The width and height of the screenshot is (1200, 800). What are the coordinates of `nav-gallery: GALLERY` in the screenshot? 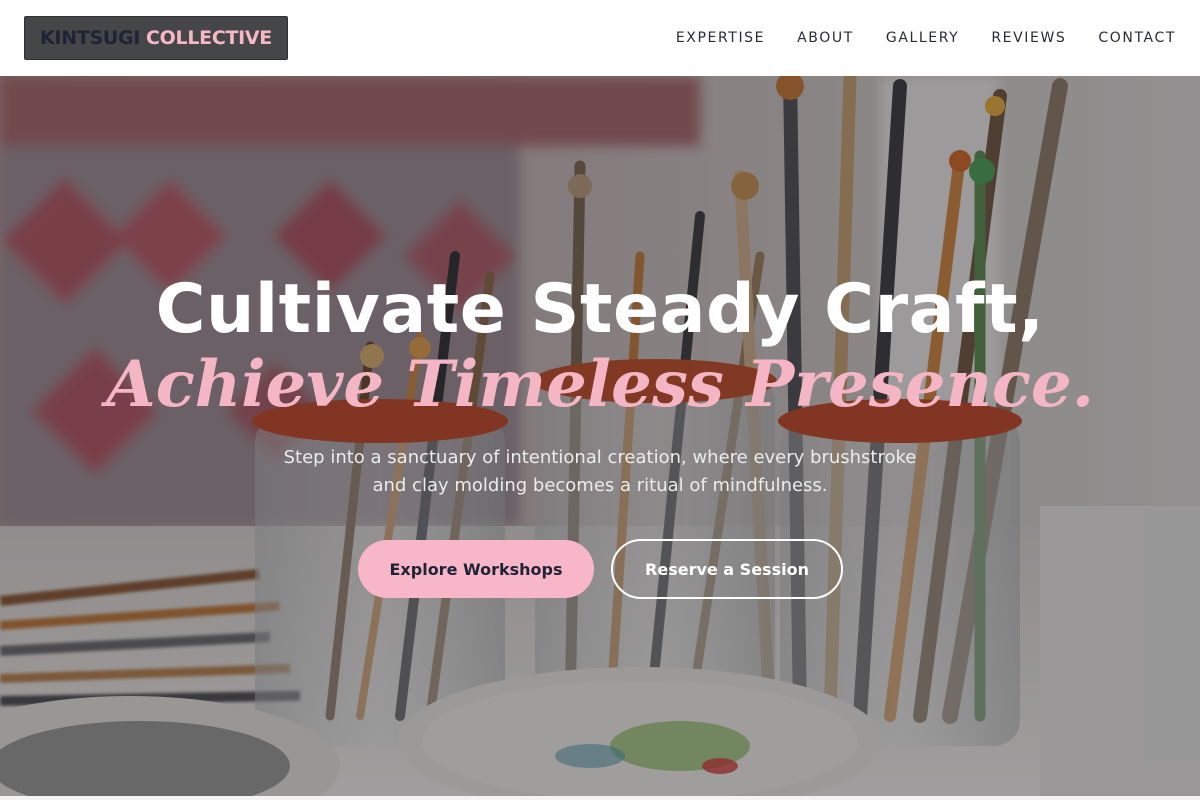 It's located at (922, 38).